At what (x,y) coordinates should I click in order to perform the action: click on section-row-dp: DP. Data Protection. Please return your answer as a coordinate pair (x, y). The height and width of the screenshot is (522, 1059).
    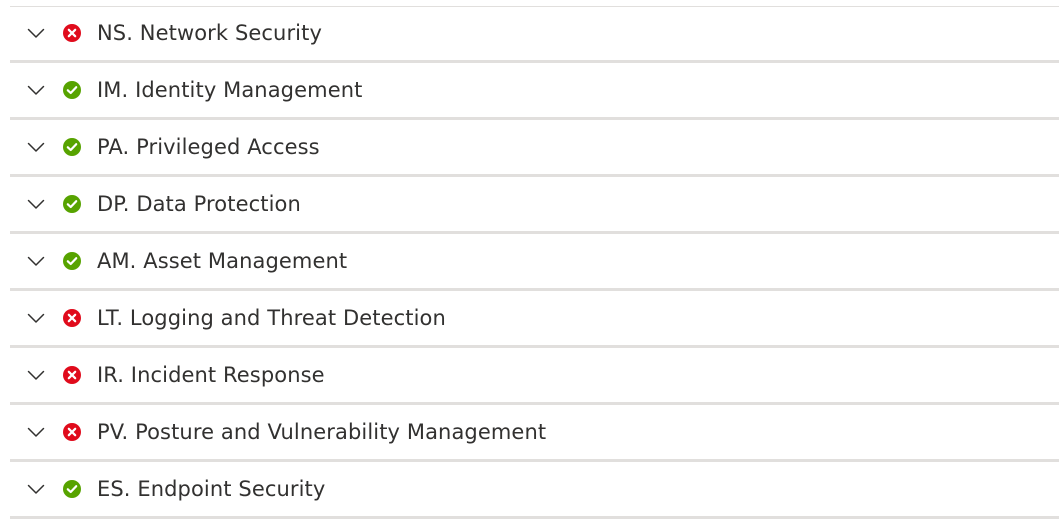
    Looking at the image, I should click on (534, 205).